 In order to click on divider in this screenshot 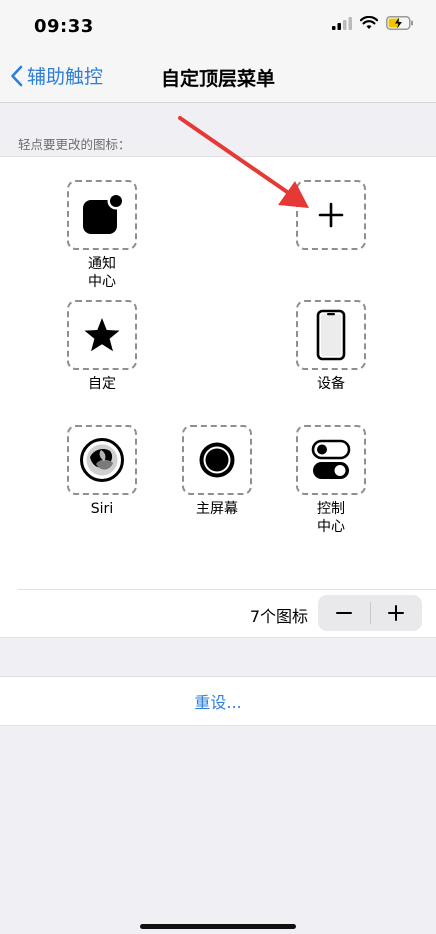, I will do `click(227, 589)`.